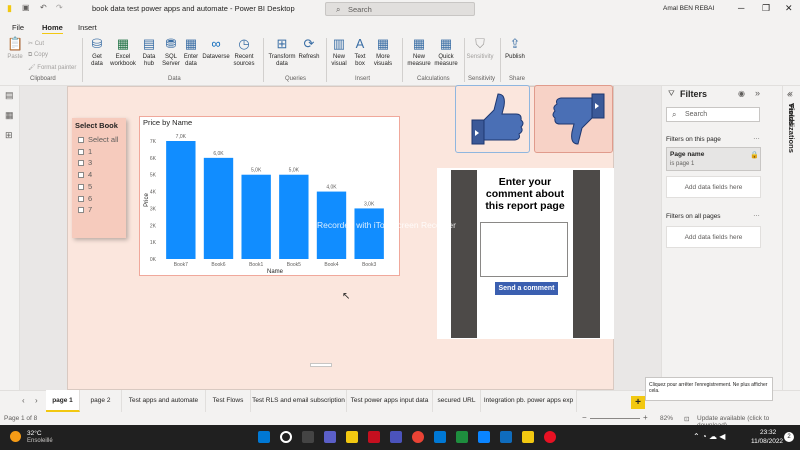 The image size is (800, 450). What do you see at coordinates (101, 401) in the screenshot?
I see `page-tab: page 2` at bounding box center [101, 401].